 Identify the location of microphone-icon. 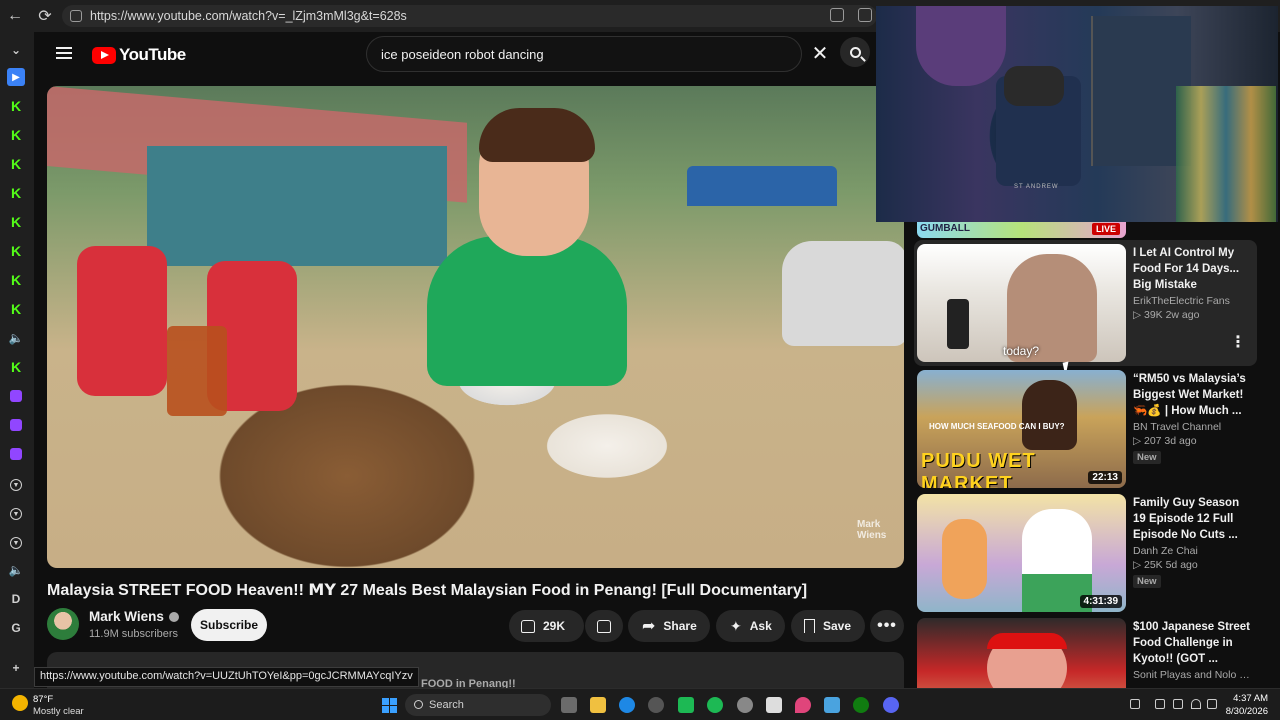
(1178, 704).